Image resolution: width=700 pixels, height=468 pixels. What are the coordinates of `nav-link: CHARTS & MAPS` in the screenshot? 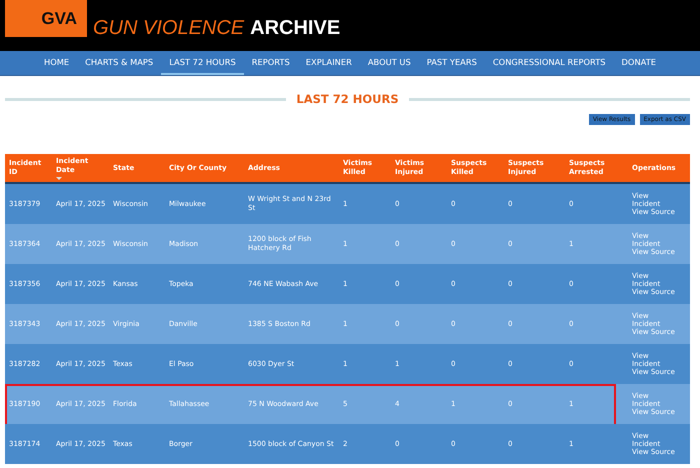 It's located at (119, 63).